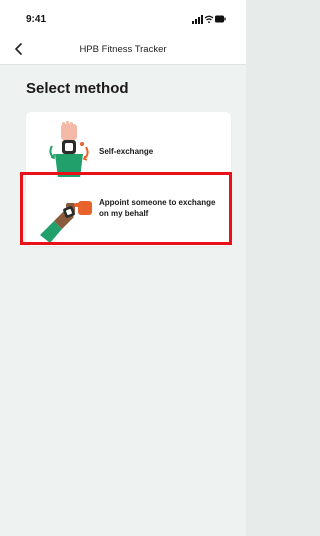 Image resolution: width=320 pixels, height=536 pixels. I want to click on status-icons, so click(209, 19).